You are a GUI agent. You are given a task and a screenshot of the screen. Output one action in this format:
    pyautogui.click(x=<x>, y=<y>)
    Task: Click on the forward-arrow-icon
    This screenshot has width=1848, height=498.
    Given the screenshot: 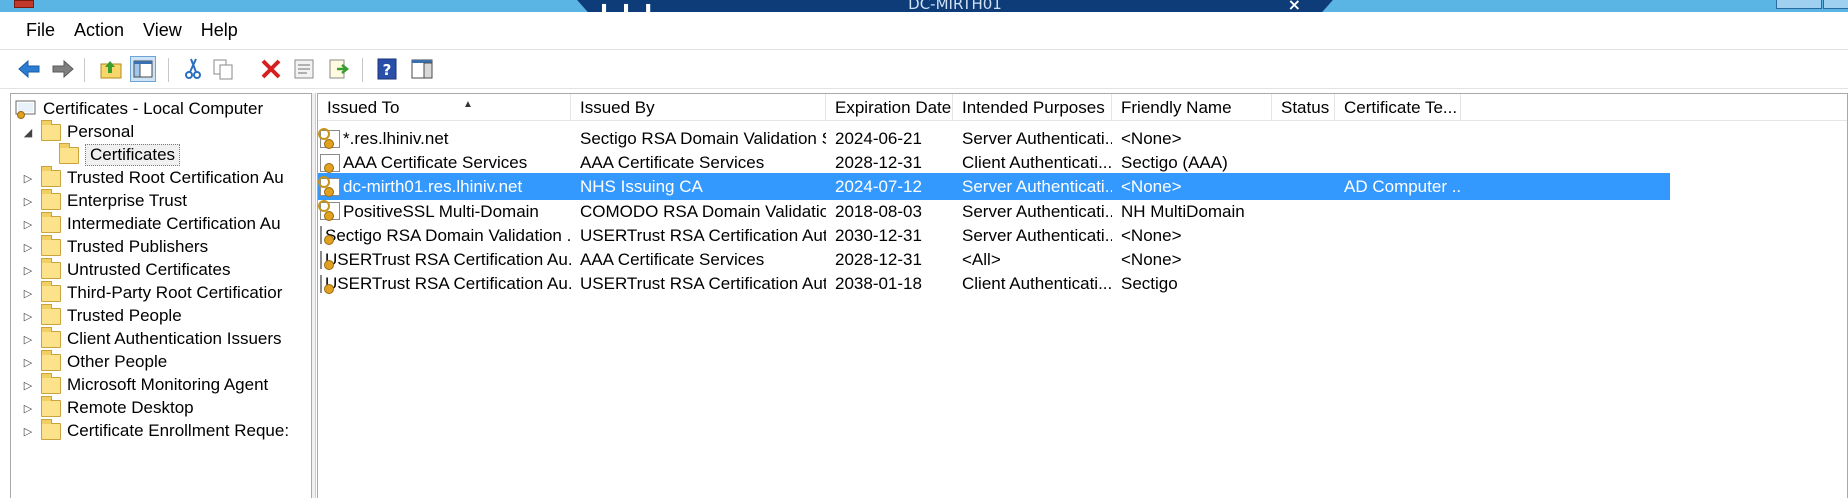 What is the action you would take?
    pyautogui.click(x=63, y=69)
    